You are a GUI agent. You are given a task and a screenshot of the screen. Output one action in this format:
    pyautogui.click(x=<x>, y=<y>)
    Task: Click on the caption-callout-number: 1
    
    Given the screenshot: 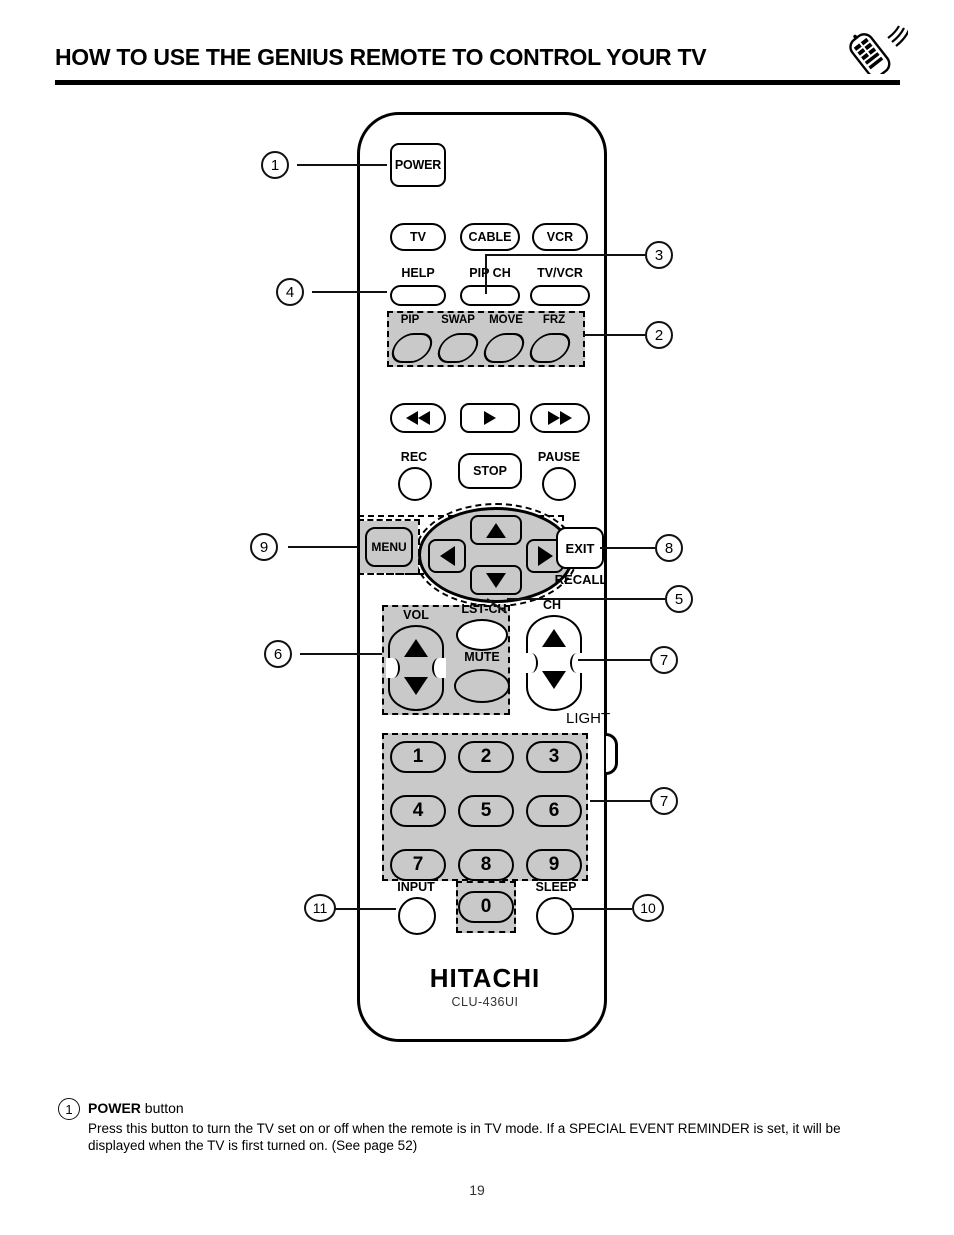 What is the action you would take?
    pyautogui.click(x=69, y=1109)
    